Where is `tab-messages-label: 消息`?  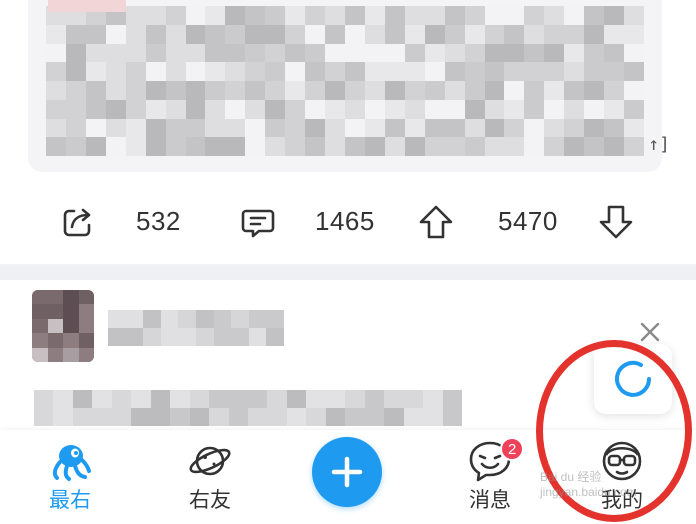 tab-messages-label: 消息 is located at coordinates (490, 500).